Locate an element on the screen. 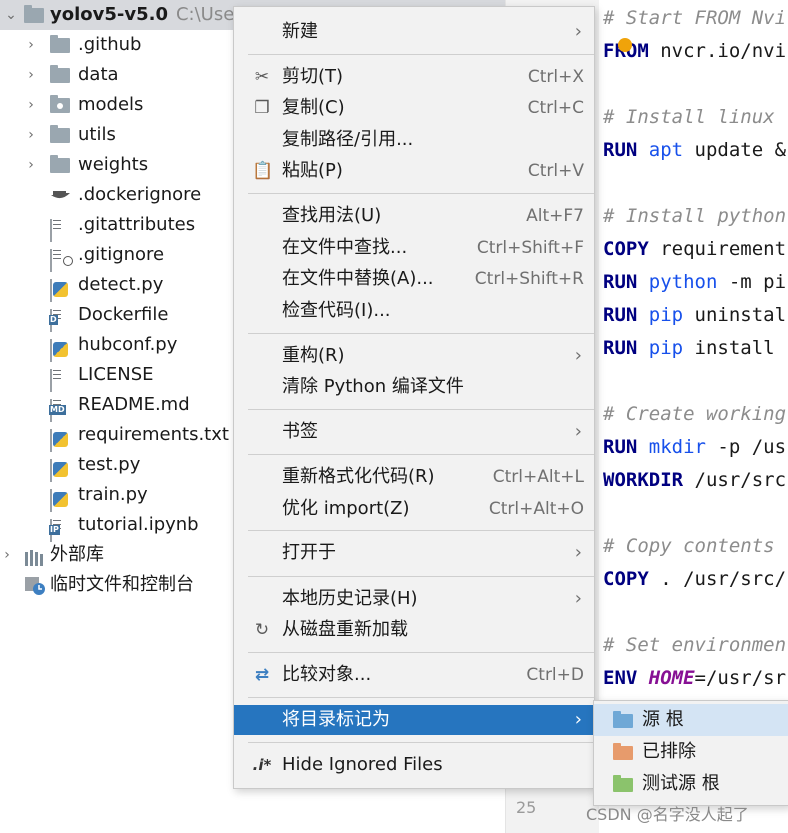  tree-item-label: models is located at coordinates (111, 104).